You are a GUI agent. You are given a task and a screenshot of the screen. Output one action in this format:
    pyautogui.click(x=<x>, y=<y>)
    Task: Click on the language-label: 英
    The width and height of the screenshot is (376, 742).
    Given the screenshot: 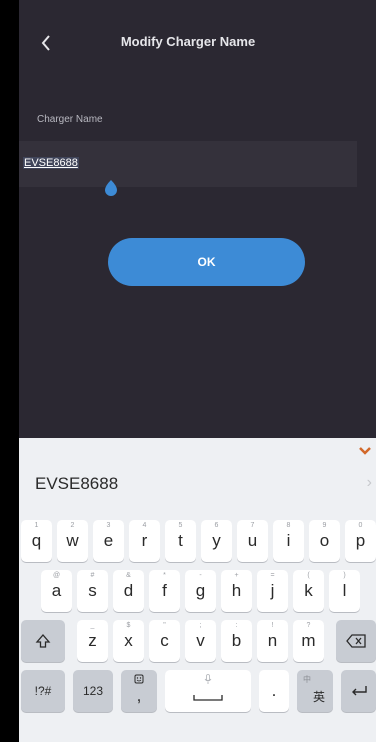 What is the action you would take?
    pyautogui.click(x=318, y=696)
    